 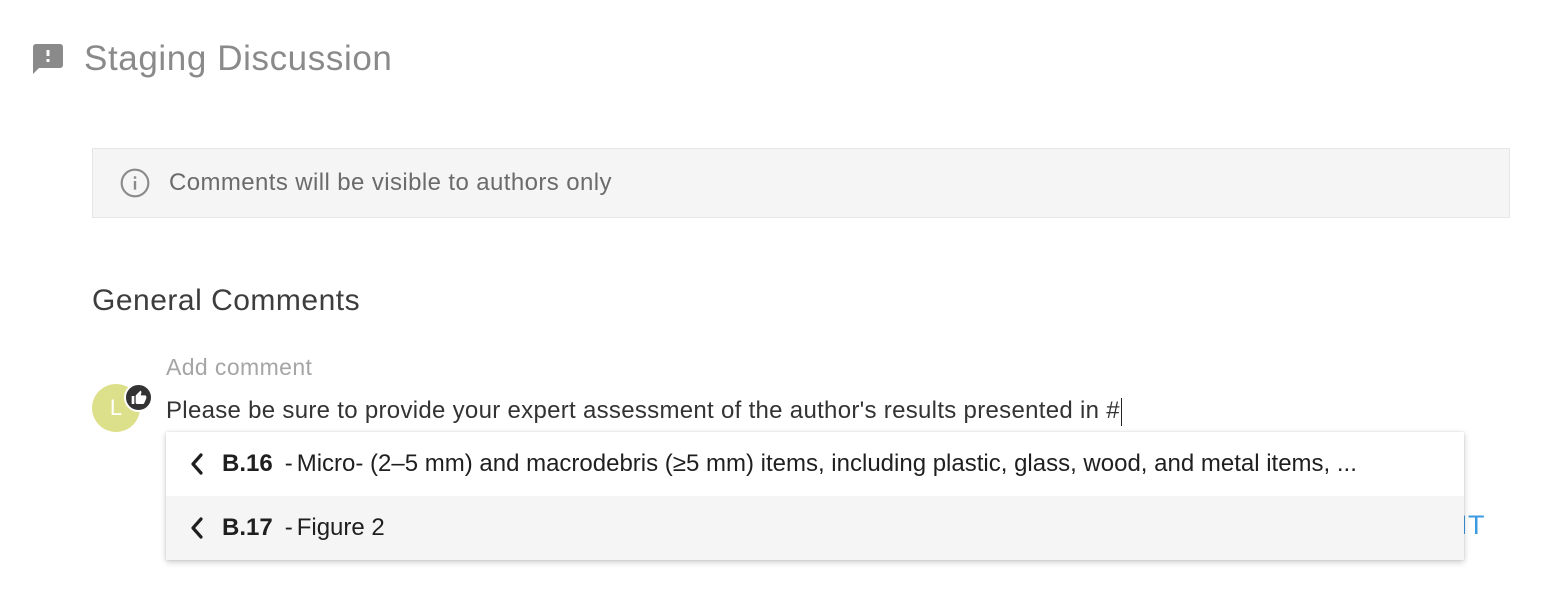 I want to click on page-header: Staging Discussion, so click(x=211, y=59).